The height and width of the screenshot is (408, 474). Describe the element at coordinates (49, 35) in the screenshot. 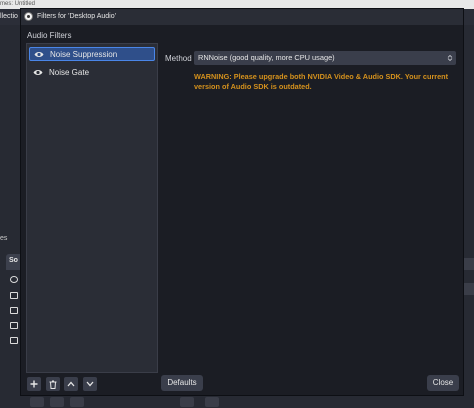

I see `audio-filters-label: Audio Filters` at that location.